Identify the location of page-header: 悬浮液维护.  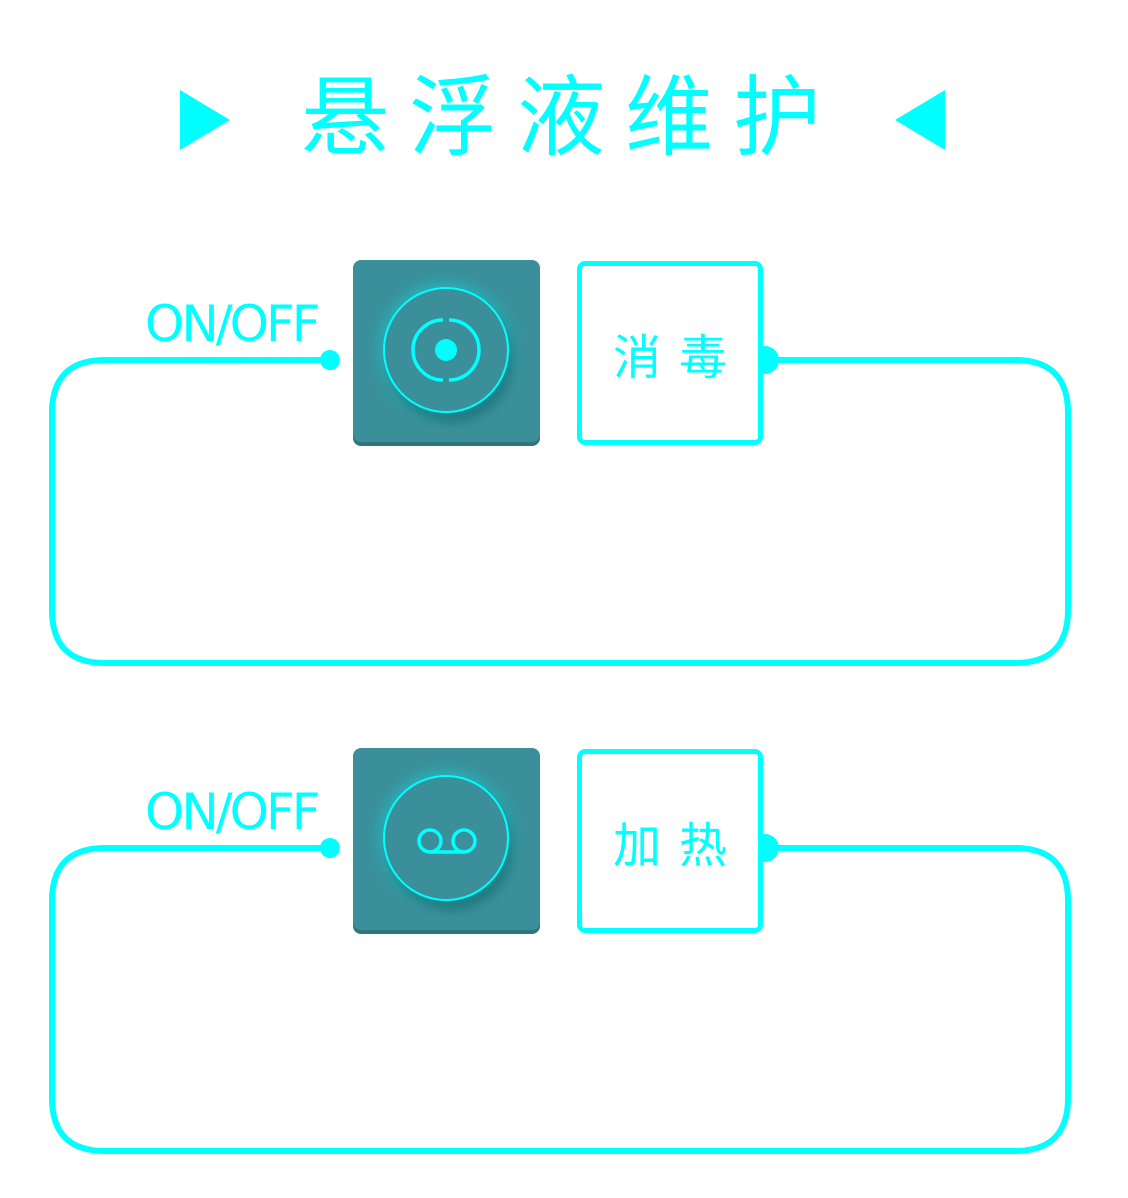
(564, 120).